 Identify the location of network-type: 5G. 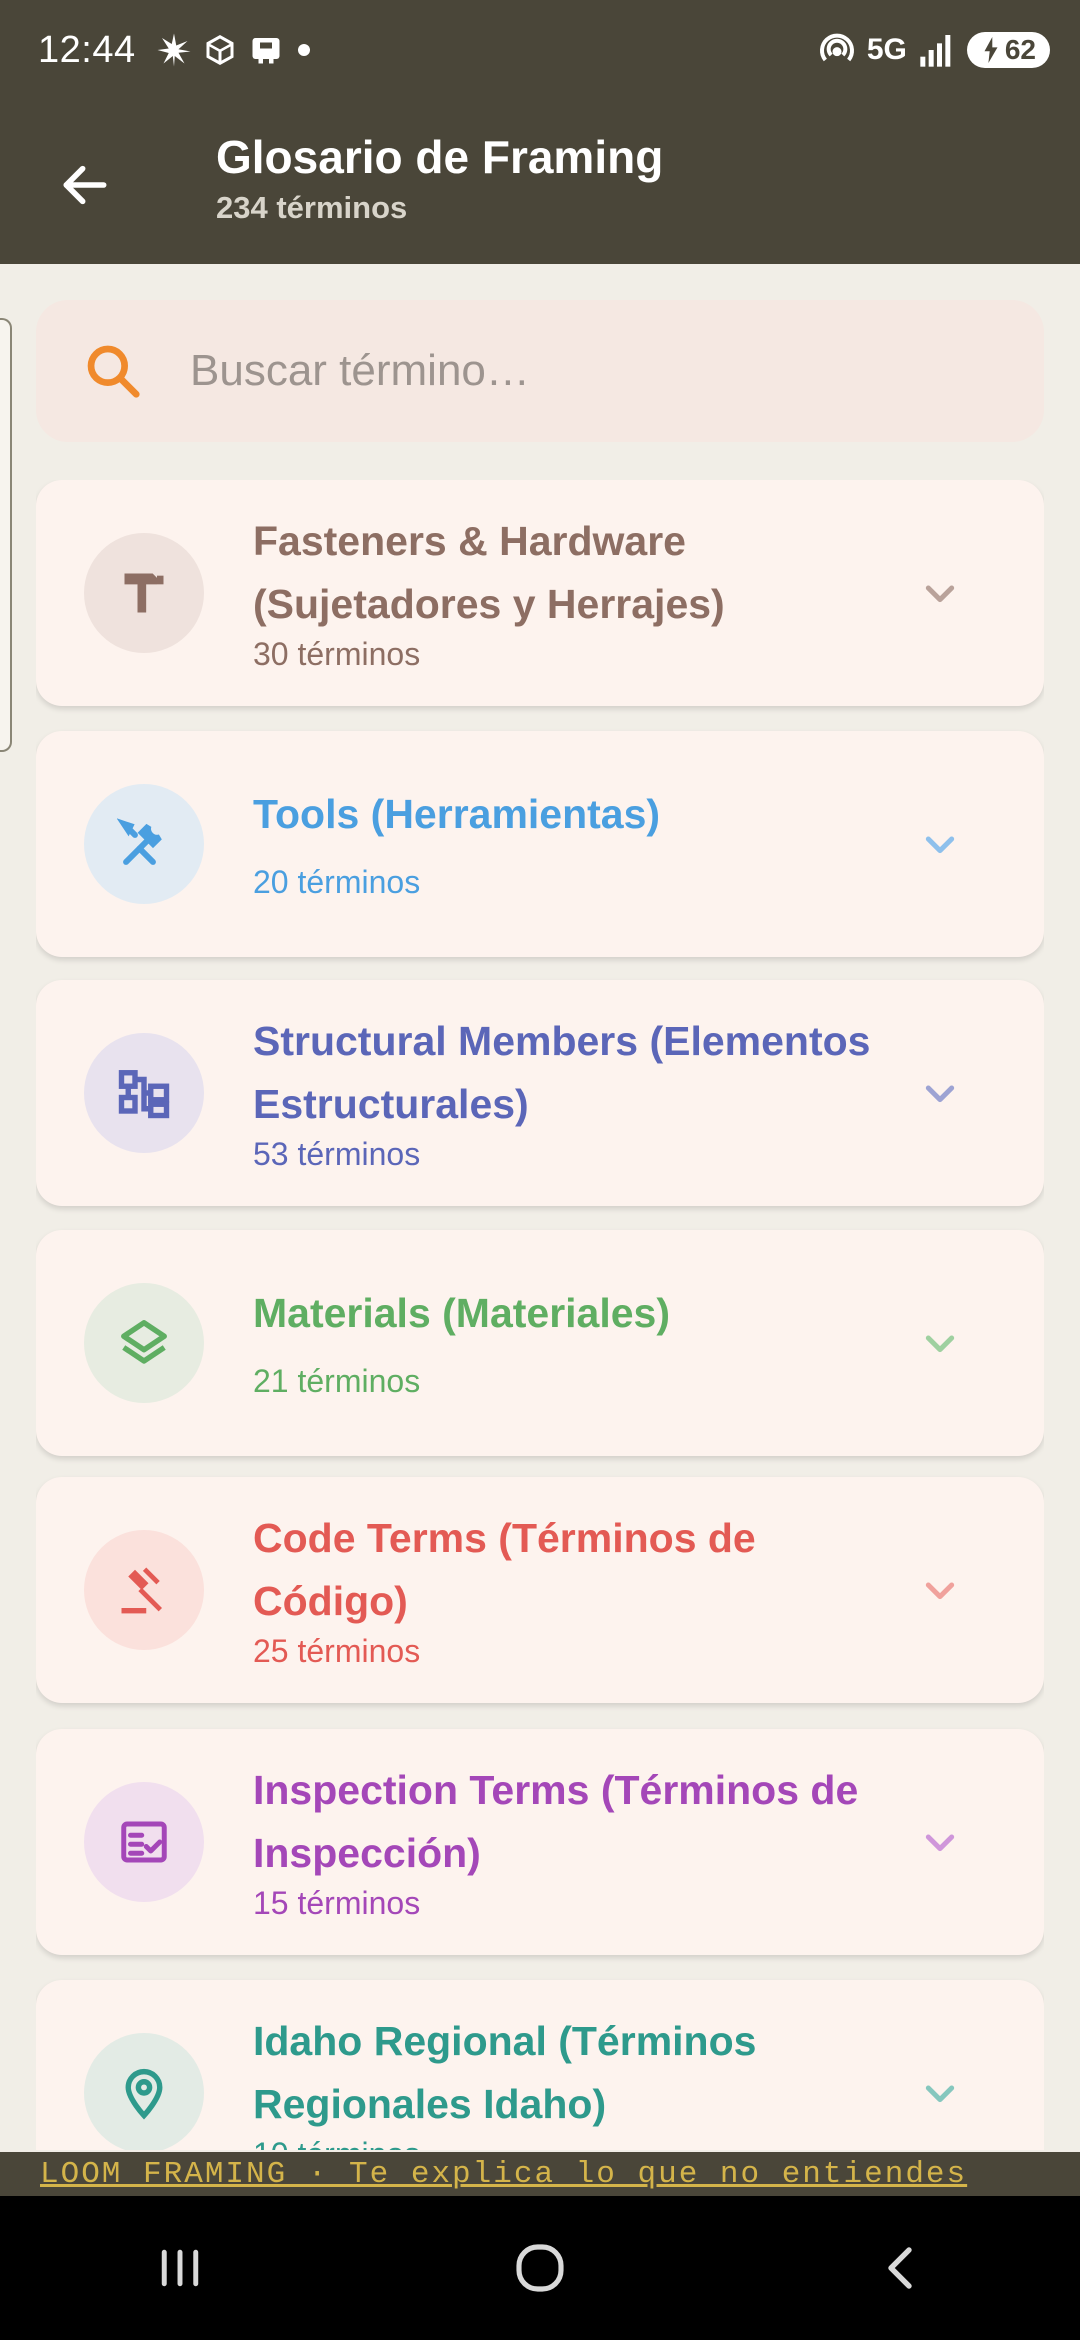
(886, 49).